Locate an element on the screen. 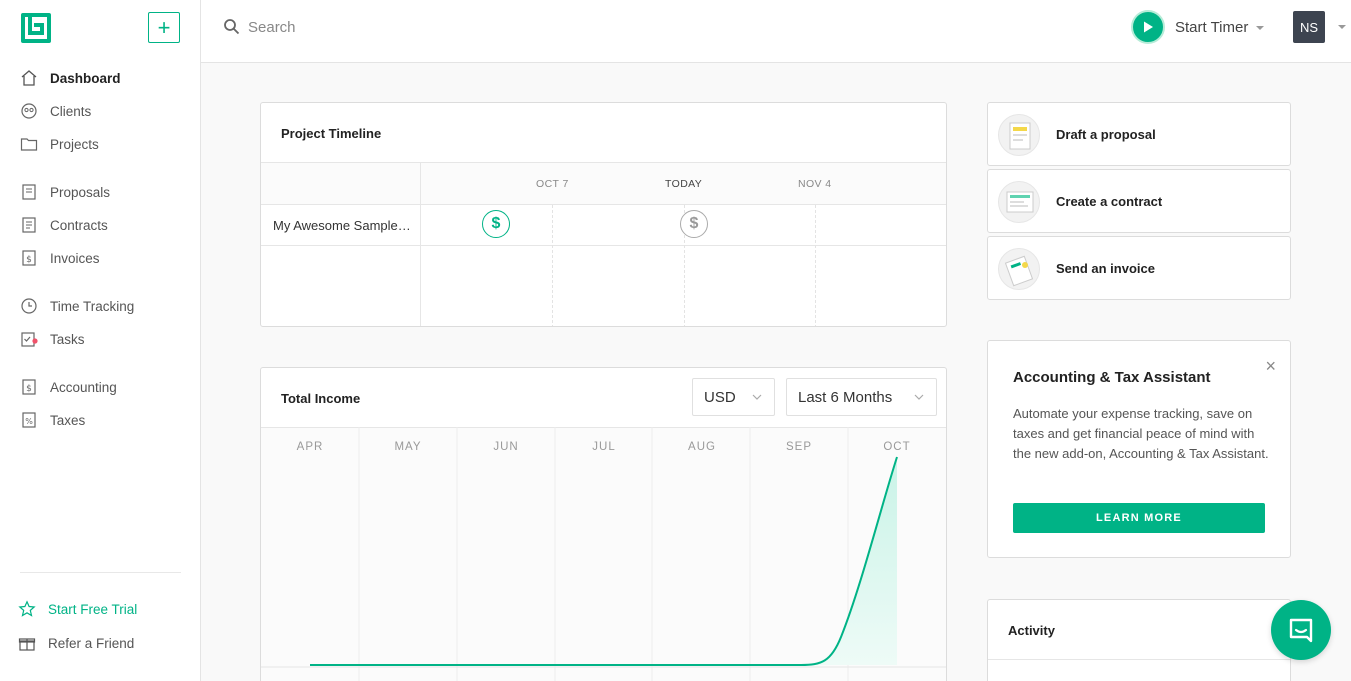 Image resolution: width=1351 pixels, height=681 pixels. sidebar-item-label: Projects is located at coordinates (74, 144).